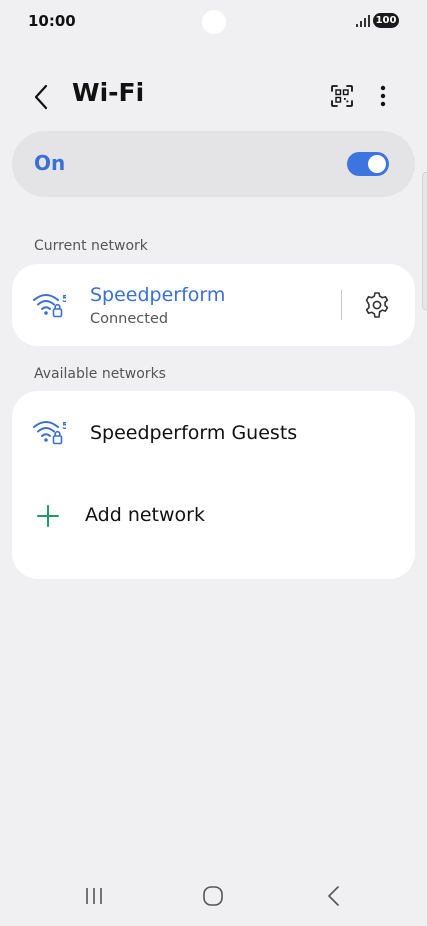 This screenshot has width=427, height=926. I want to click on qr-scan-button, so click(342, 96).